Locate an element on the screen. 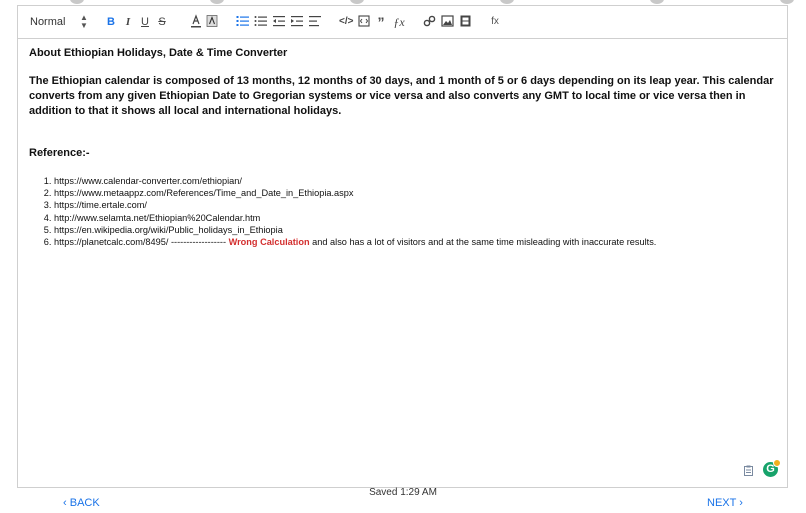 The image size is (806, 513). ordered-list-button is located at coordinates (243, 22).